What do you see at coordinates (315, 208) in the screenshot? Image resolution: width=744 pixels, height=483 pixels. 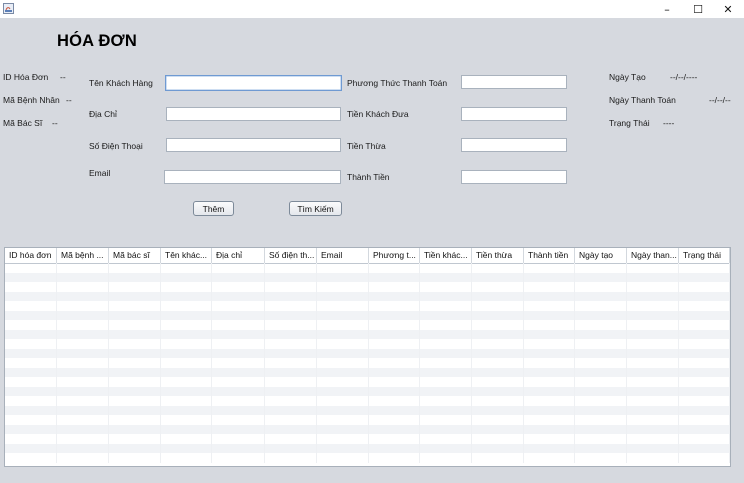 I see `search-button: Tìm Kiếm` at bounding box center [315, 208].